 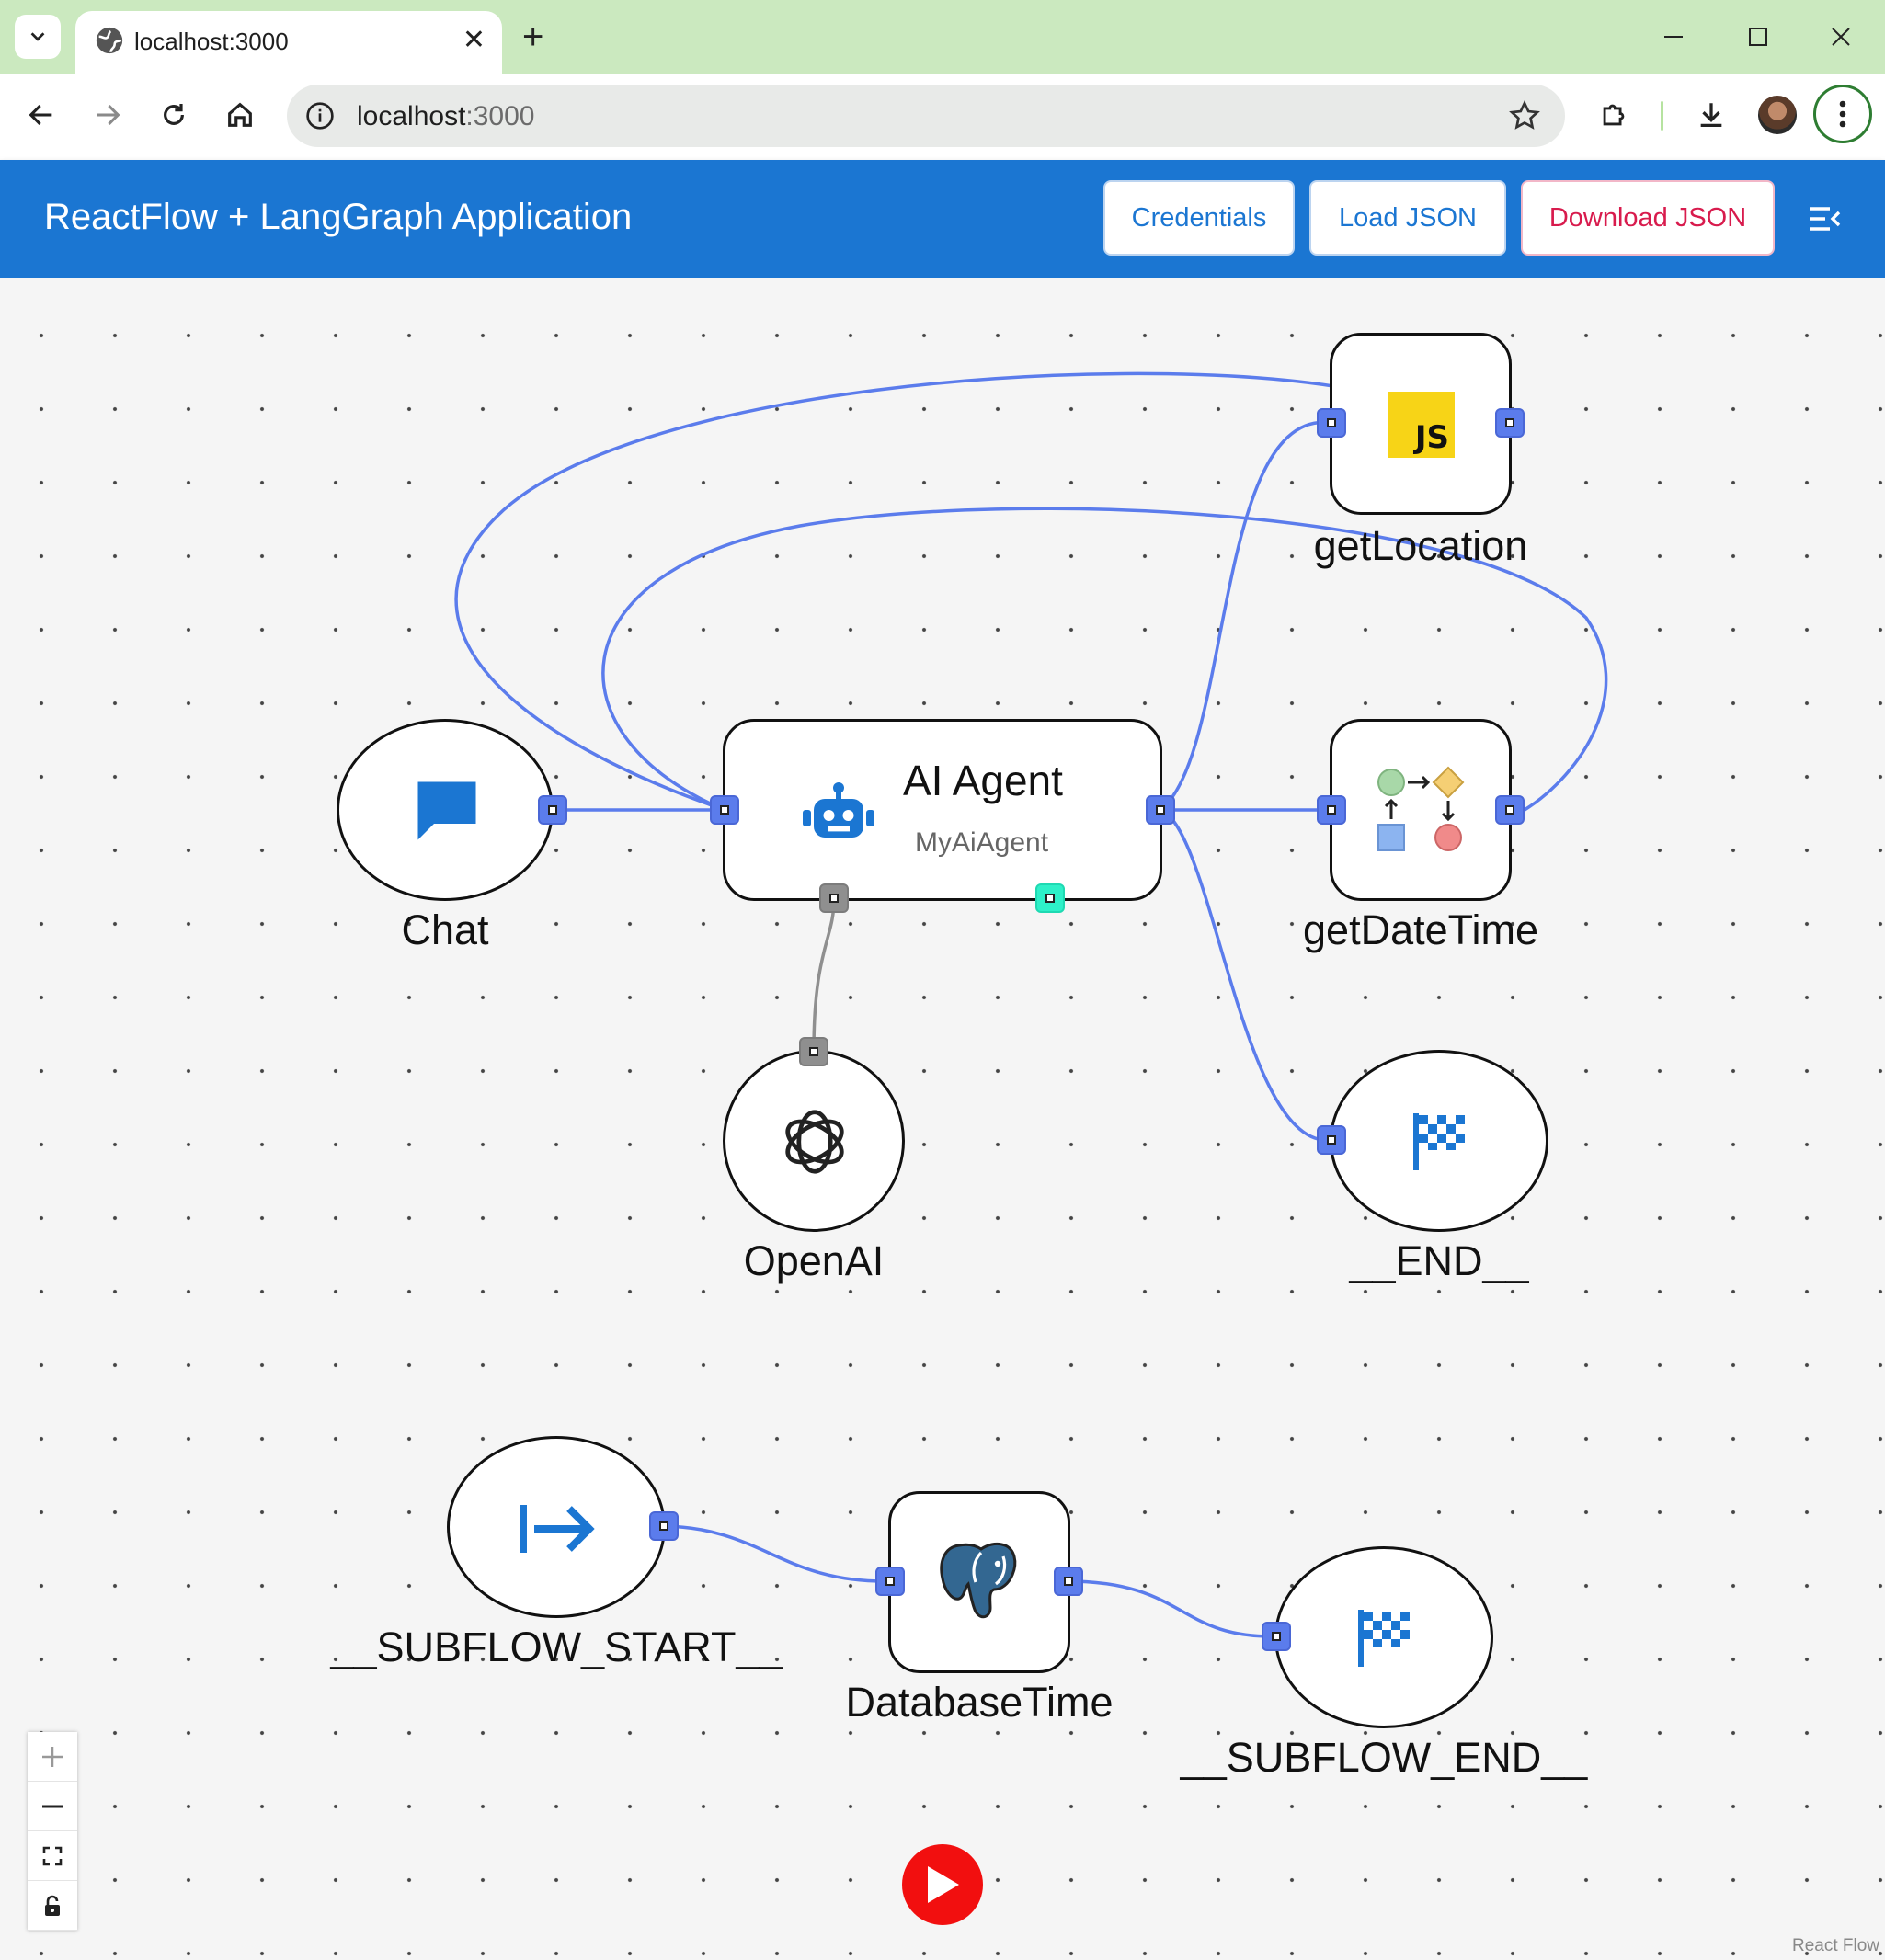 What do you see at coordinates (890, 1581) in the screenshot?
I see `handle-dbtime-in` at bounding box center [890, 1581].